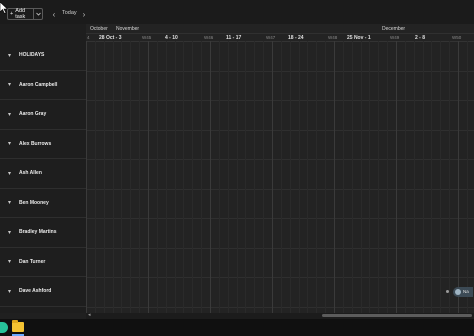 Image resolution: width=474 pixels, height=336 pixels. I want to click on add-task-label: Add task, so click(20, 14).